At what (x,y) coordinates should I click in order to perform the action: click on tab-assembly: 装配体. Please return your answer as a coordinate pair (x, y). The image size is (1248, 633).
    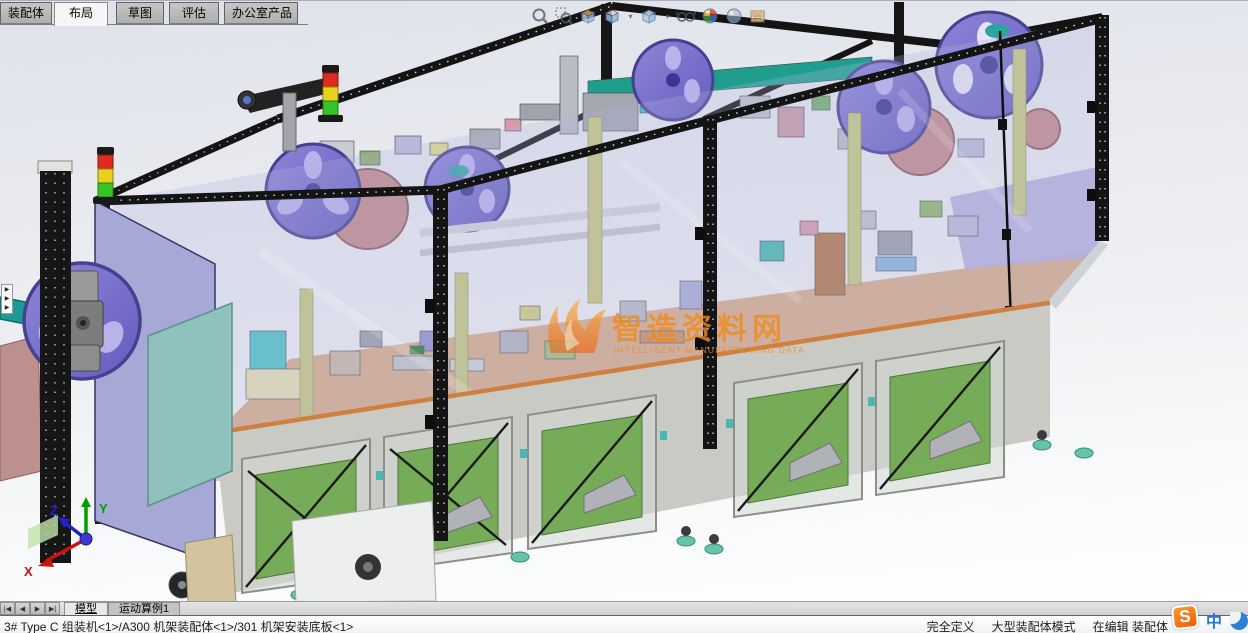
    Looking at the image, I should click on (26, 13).